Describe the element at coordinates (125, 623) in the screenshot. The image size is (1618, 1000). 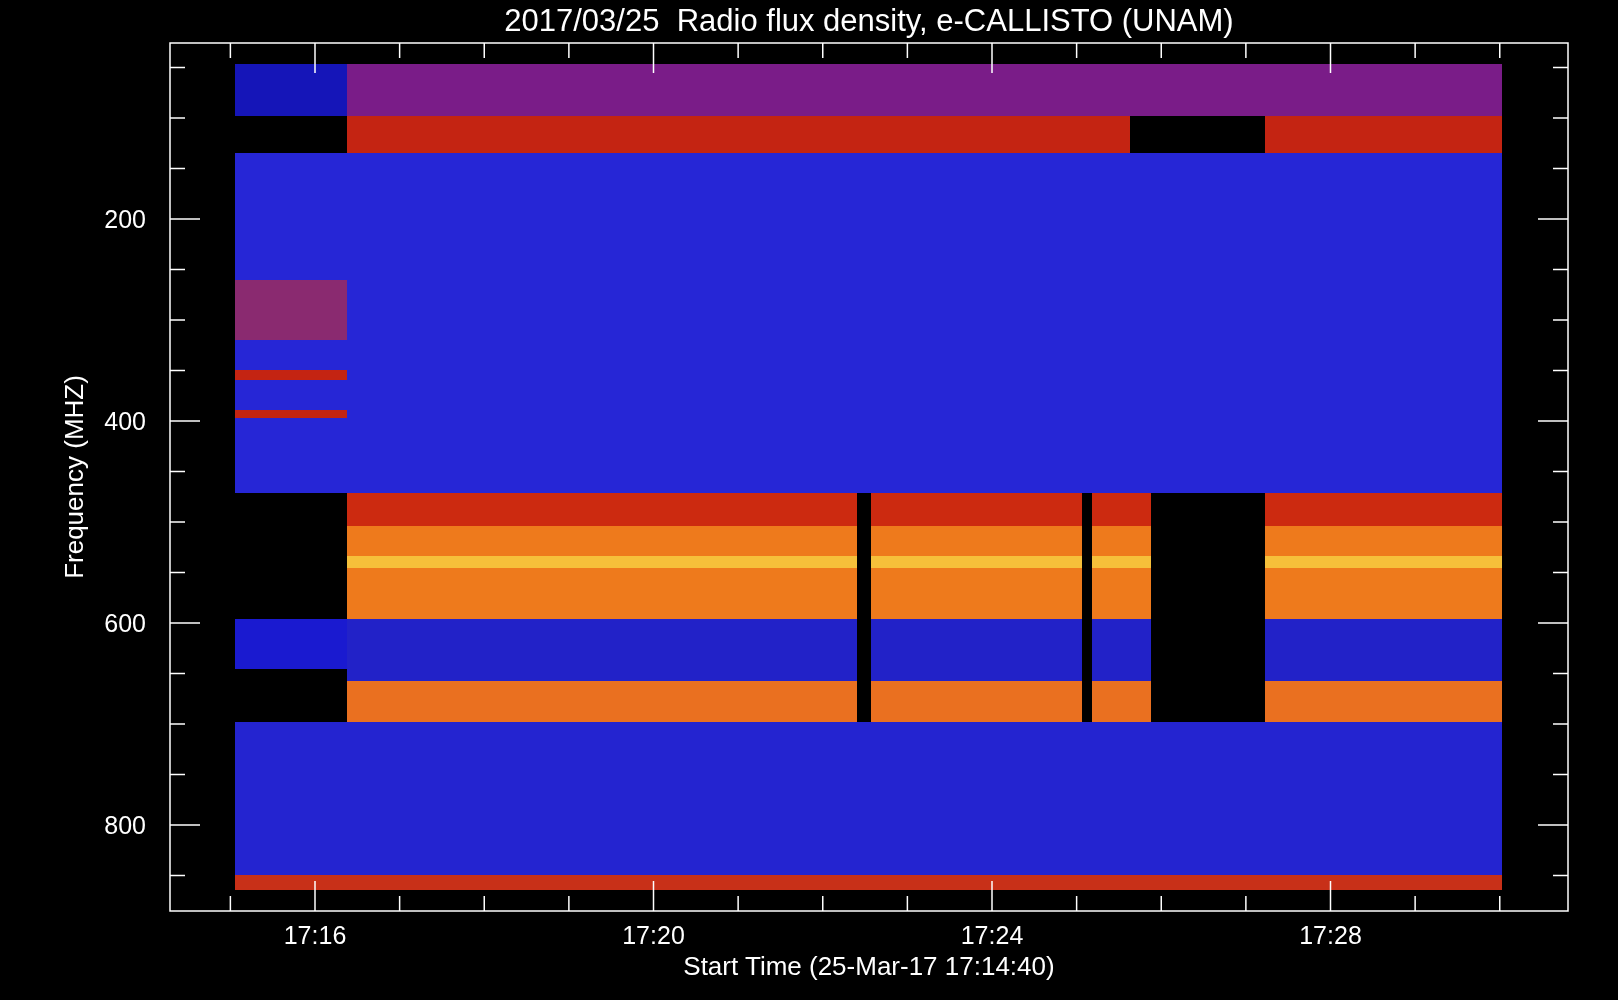
I see `y-tick-label: 600` at that location.